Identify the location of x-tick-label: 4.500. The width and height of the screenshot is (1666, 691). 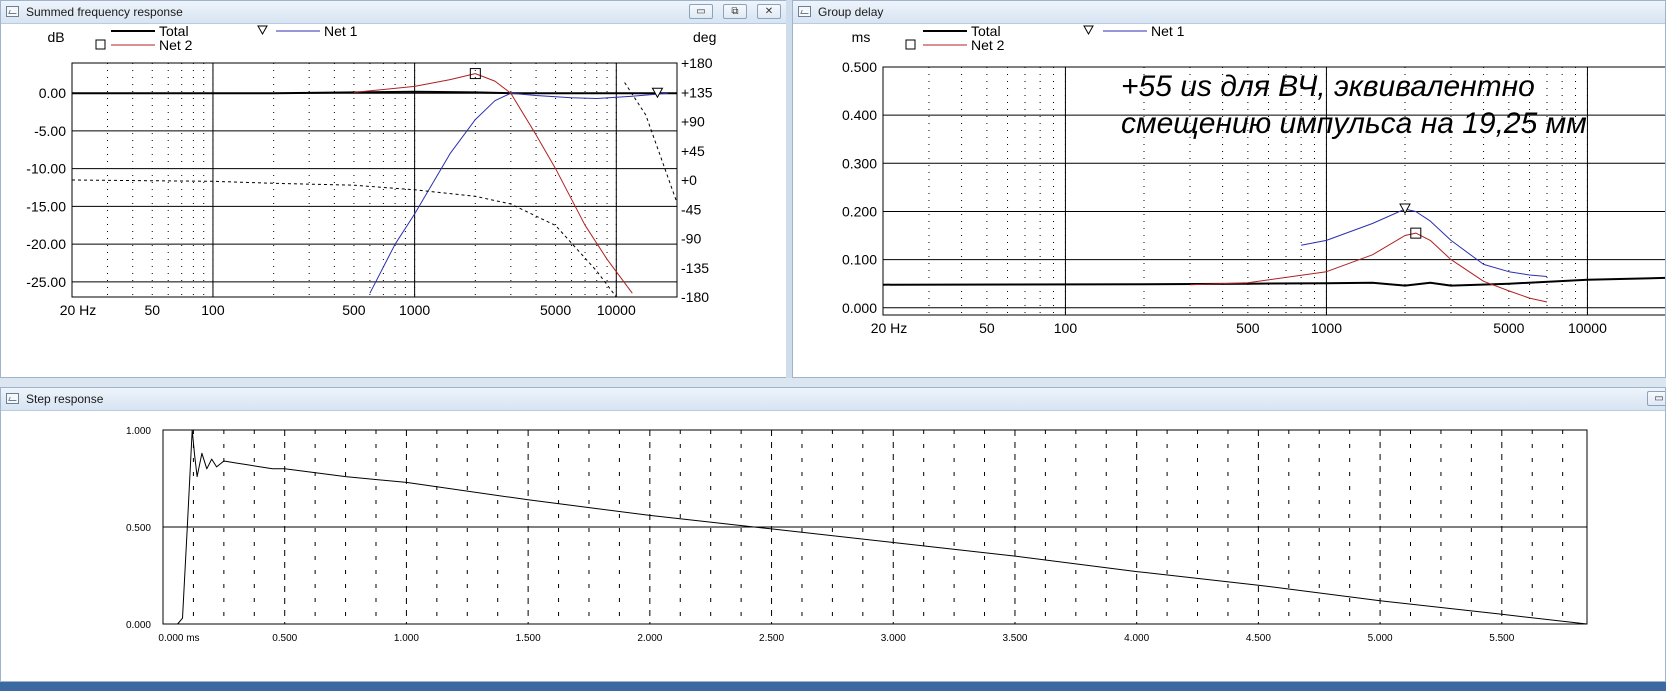
(1258, 638).